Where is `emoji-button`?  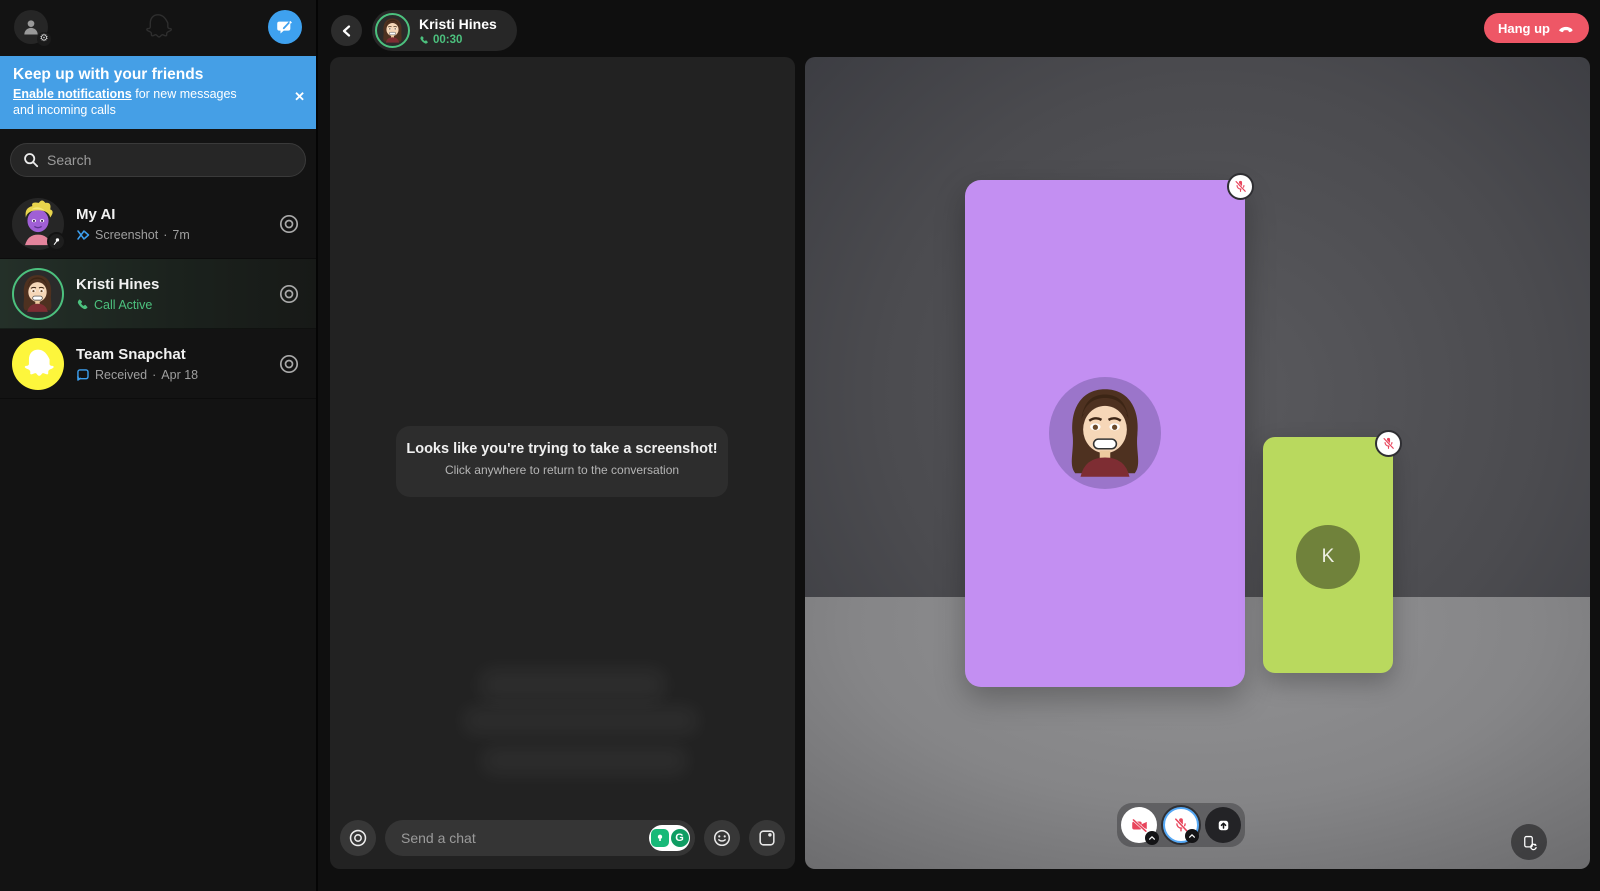 emoji-button is located at coordinates (722, 838).